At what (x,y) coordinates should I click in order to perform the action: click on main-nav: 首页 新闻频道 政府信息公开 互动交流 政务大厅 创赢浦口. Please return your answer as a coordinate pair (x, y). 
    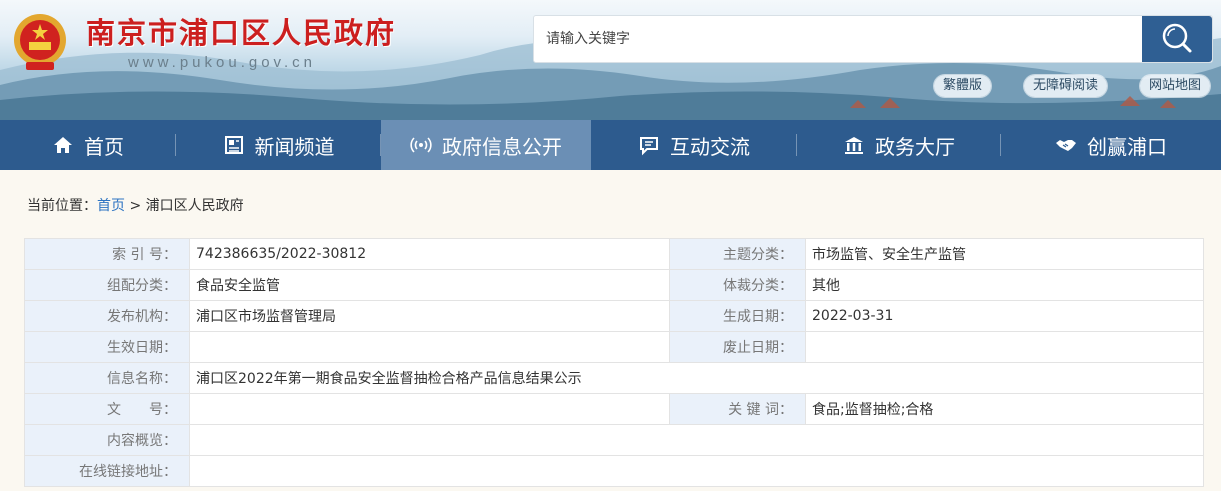
    Looking at the image, I should click on (610, 145).